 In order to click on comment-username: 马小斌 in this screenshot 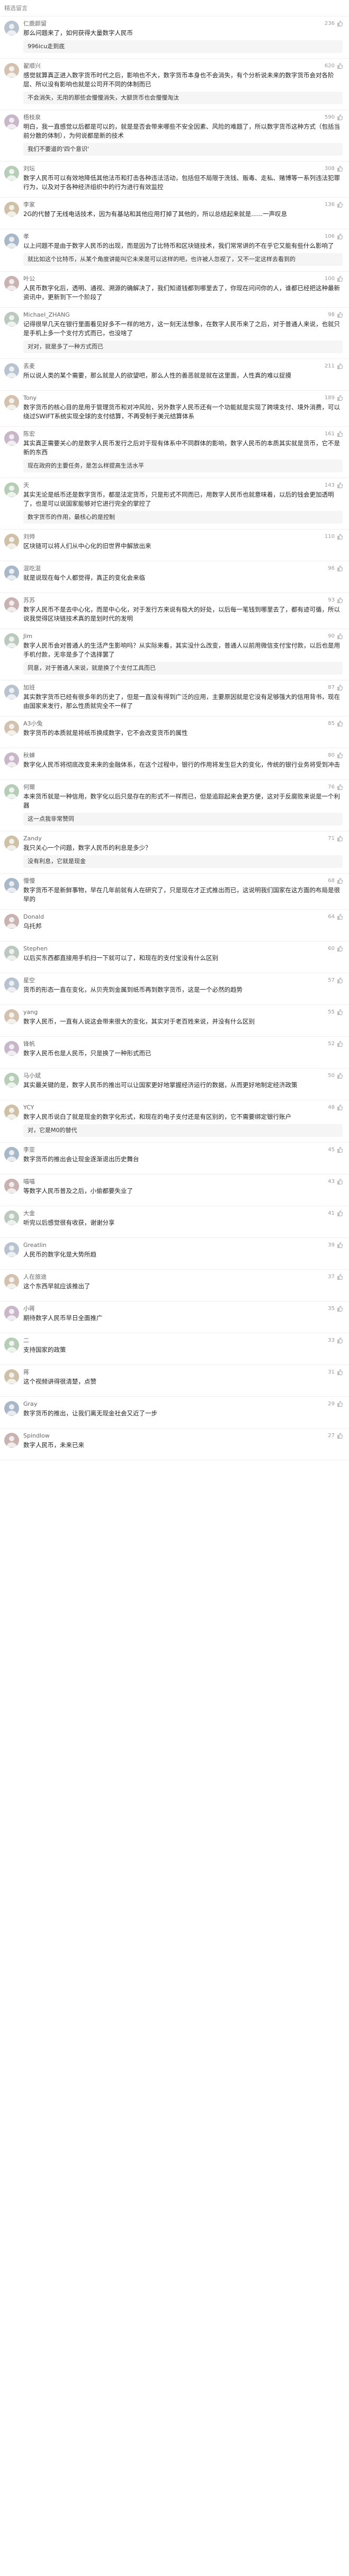, I will do `click(183, 1076)`.